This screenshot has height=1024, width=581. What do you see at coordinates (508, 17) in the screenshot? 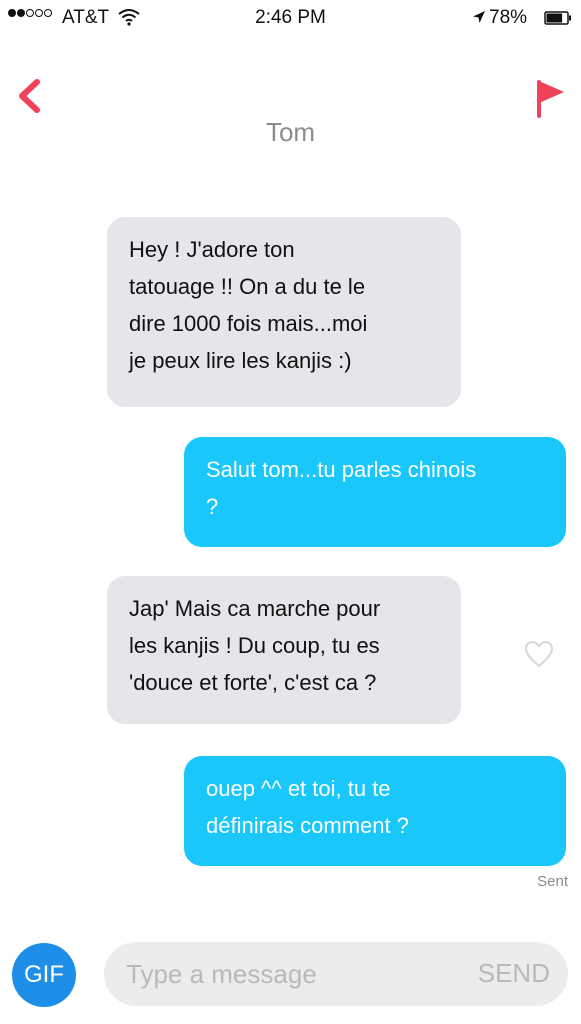
I see `battery-percentage: 78%` at bounding box center [508, 17].